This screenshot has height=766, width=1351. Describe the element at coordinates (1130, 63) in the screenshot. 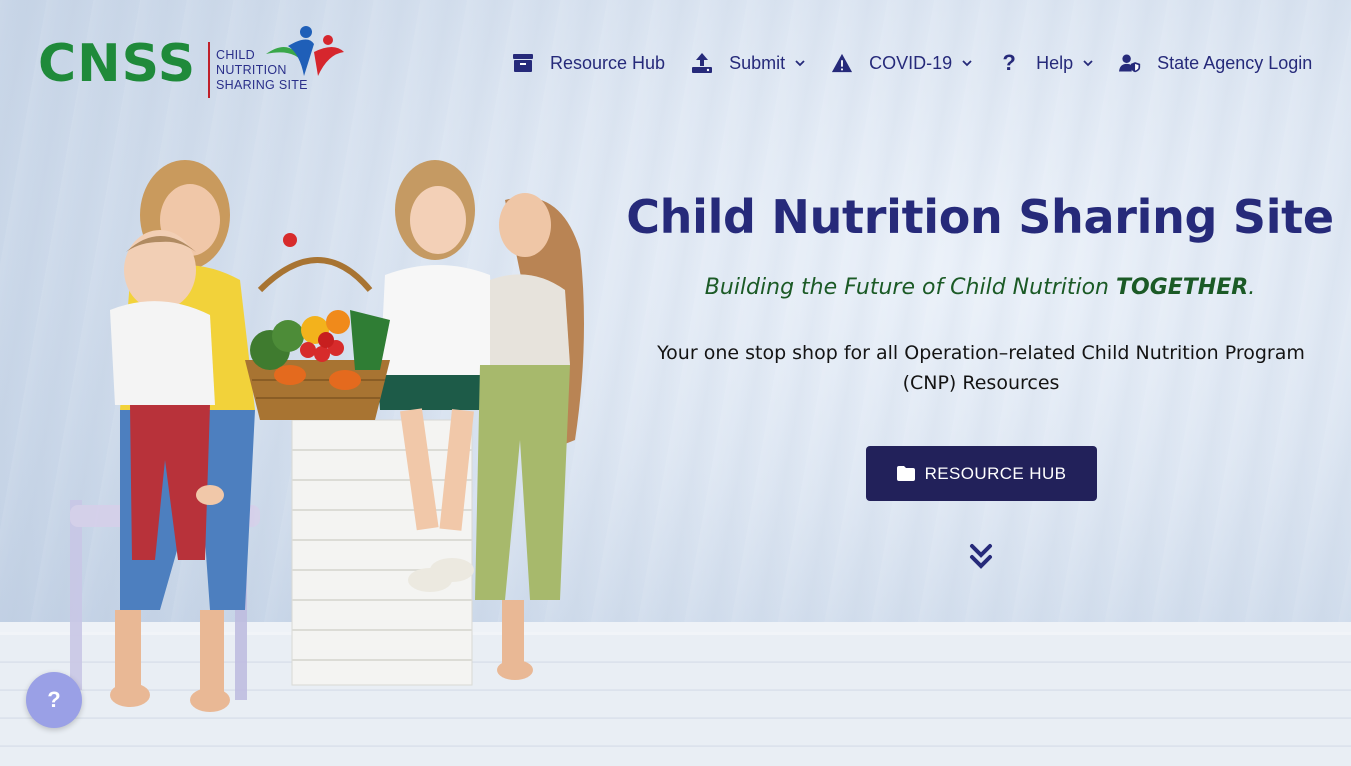

I see `user-shield-icon` at that location.